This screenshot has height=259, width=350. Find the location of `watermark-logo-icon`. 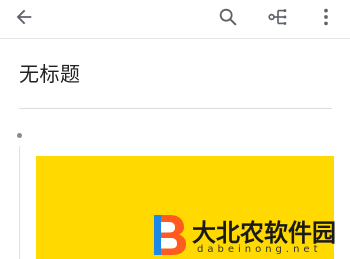

watermark-logo-icon is located at coordinates (170, 235).